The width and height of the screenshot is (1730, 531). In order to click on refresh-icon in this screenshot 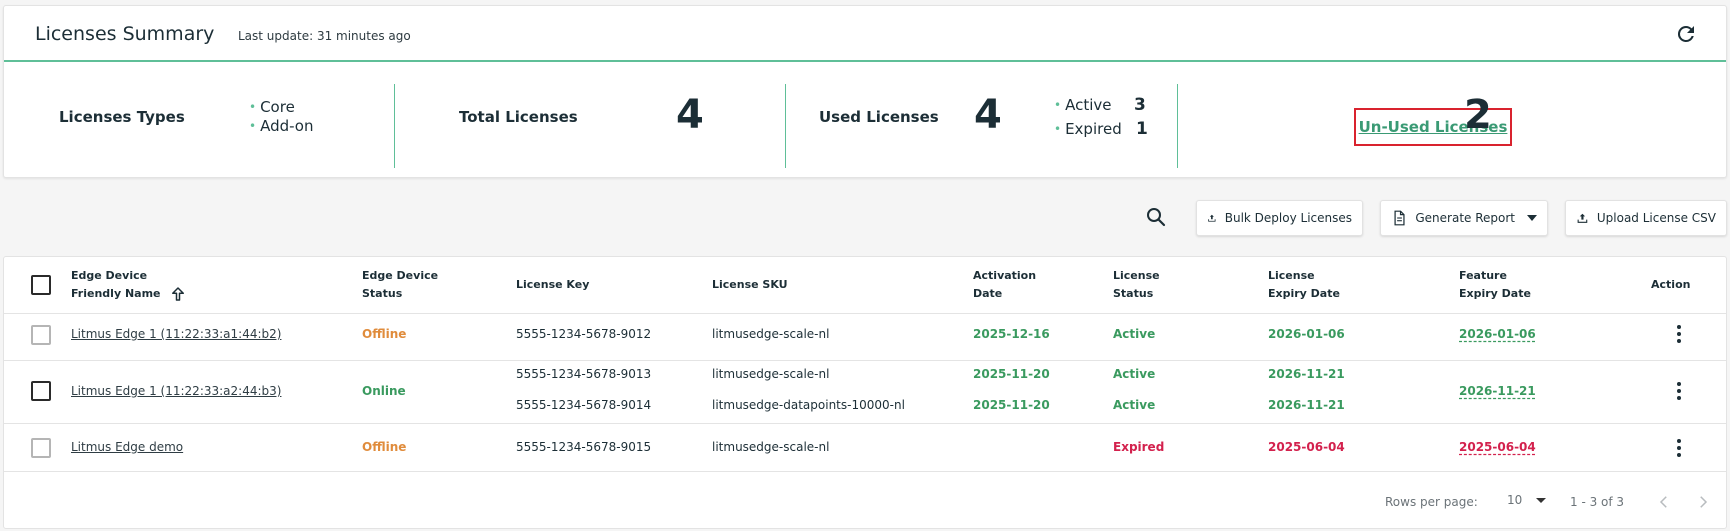, I will do `click(1686, 34)`.